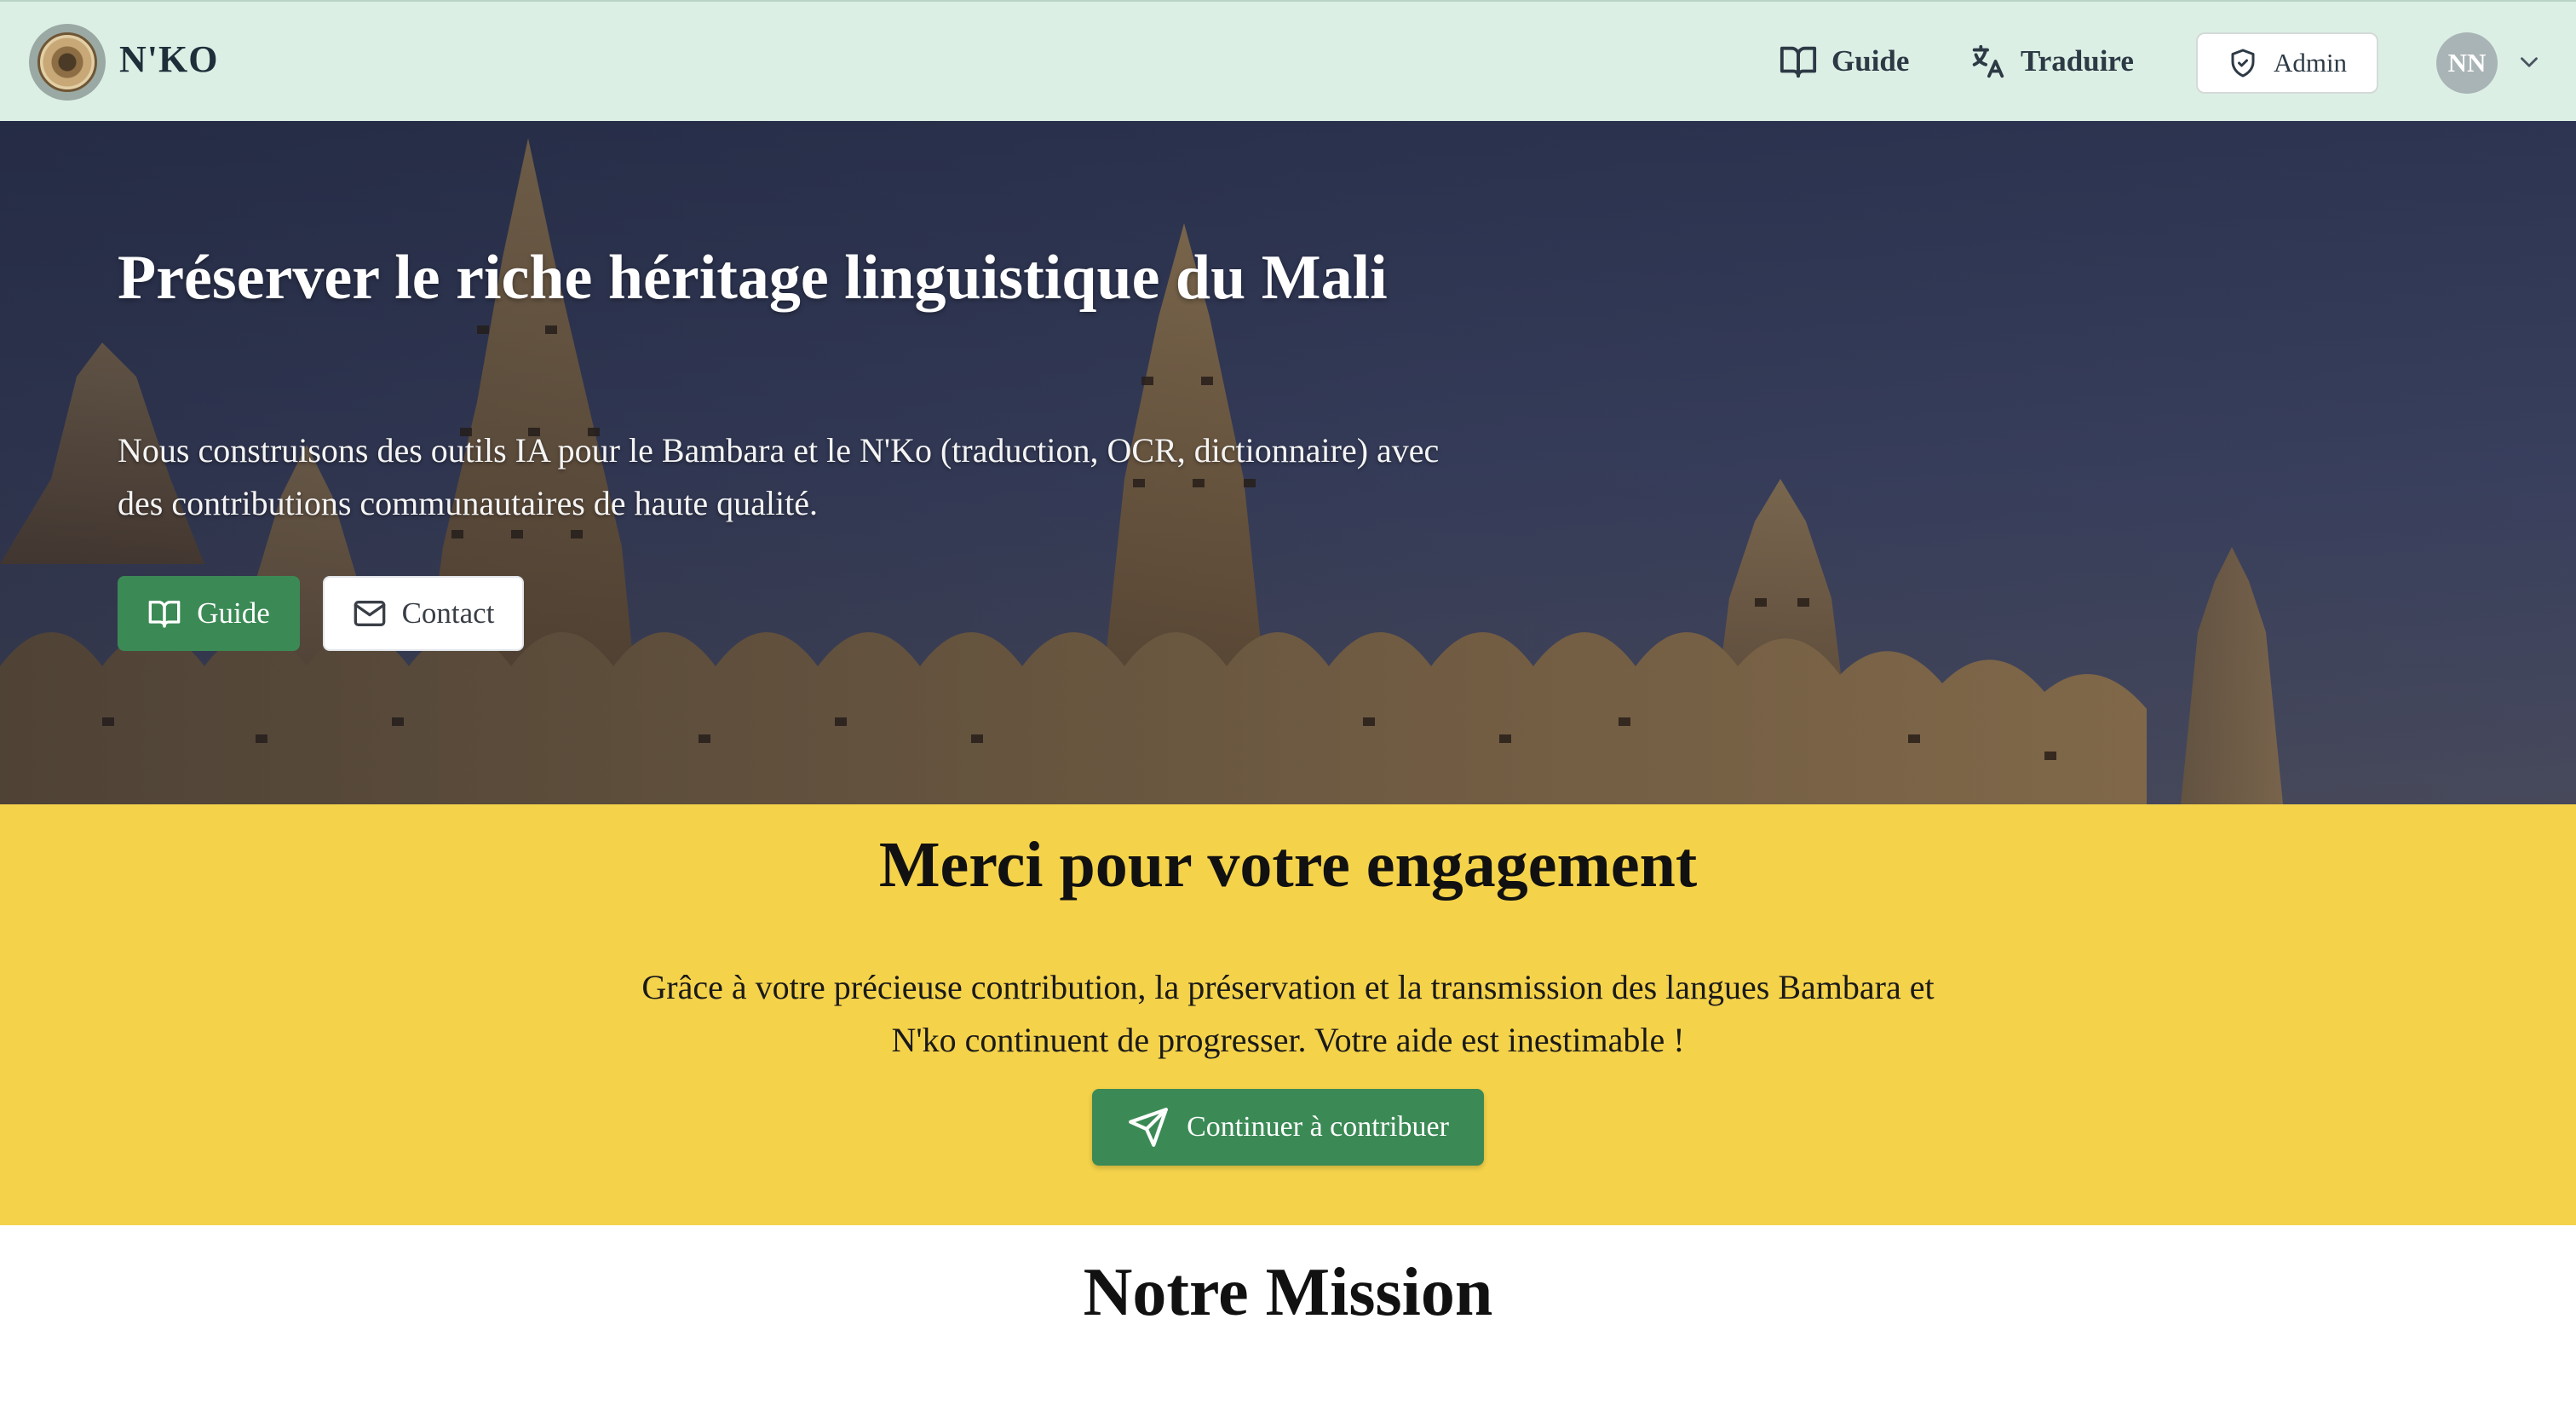 Image resolution: width=2576 pixels, height=1411 pixels. Describe the element at coordinates (234, 613) in the screenshot. I see `hero-guide-label: Guide` at that location.